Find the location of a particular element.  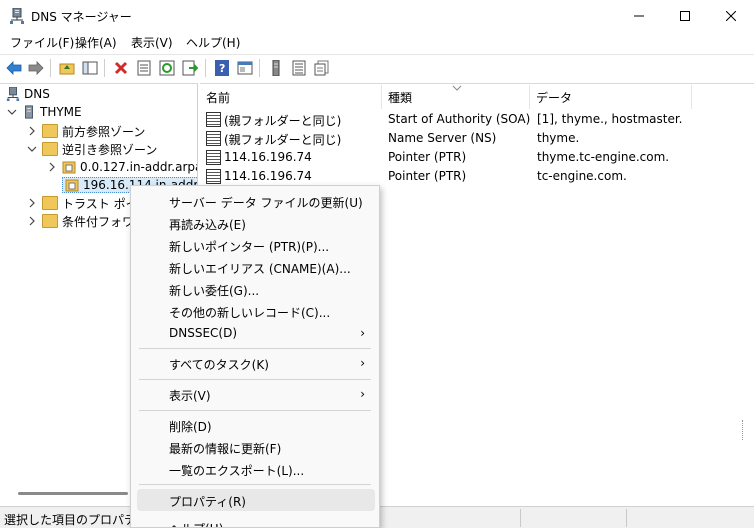

minimize-icon is located at coordinates (639, 15).